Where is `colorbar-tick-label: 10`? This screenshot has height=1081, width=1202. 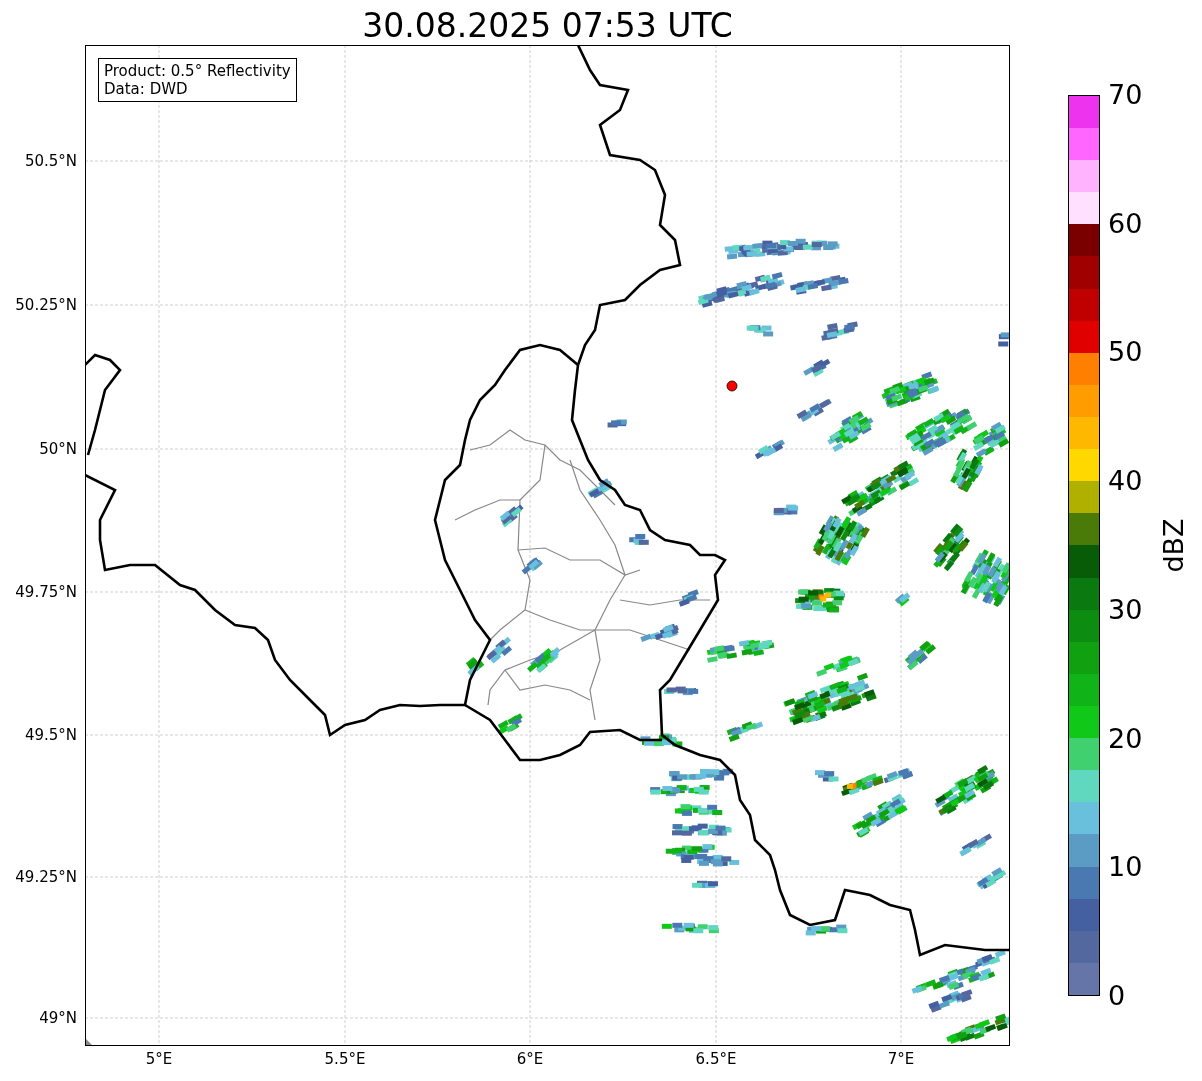
colorbar-tick-label: 10 is located at coordinates (1125, 867).